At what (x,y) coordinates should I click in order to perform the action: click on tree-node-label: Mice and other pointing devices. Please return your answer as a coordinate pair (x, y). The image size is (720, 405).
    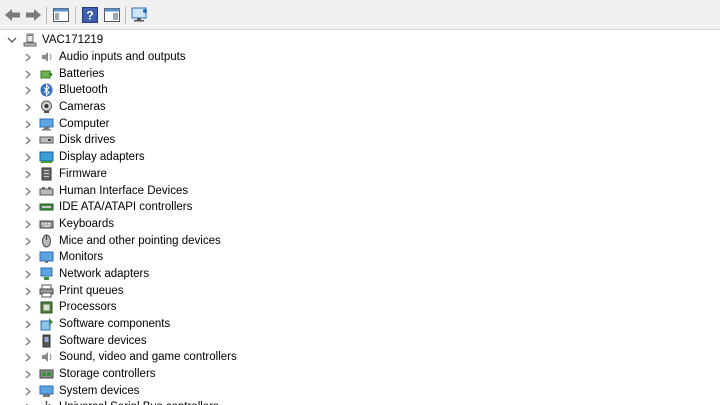
    Looking at the image, I should click on (140, 240).